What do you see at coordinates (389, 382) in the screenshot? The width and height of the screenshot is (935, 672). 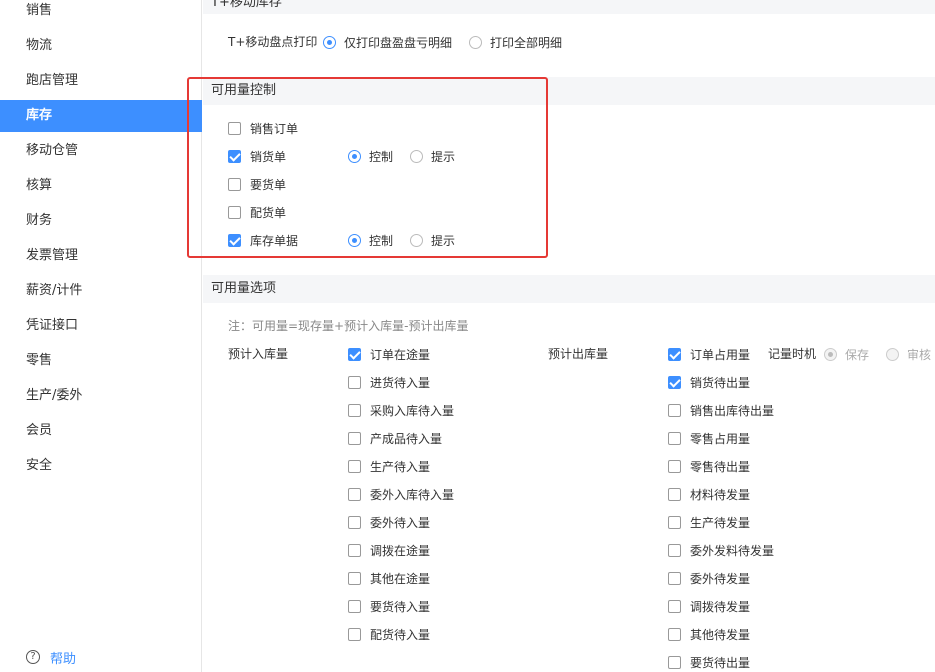 I see `inbound-item: 进货待入量` at bounding box center [389, 382].